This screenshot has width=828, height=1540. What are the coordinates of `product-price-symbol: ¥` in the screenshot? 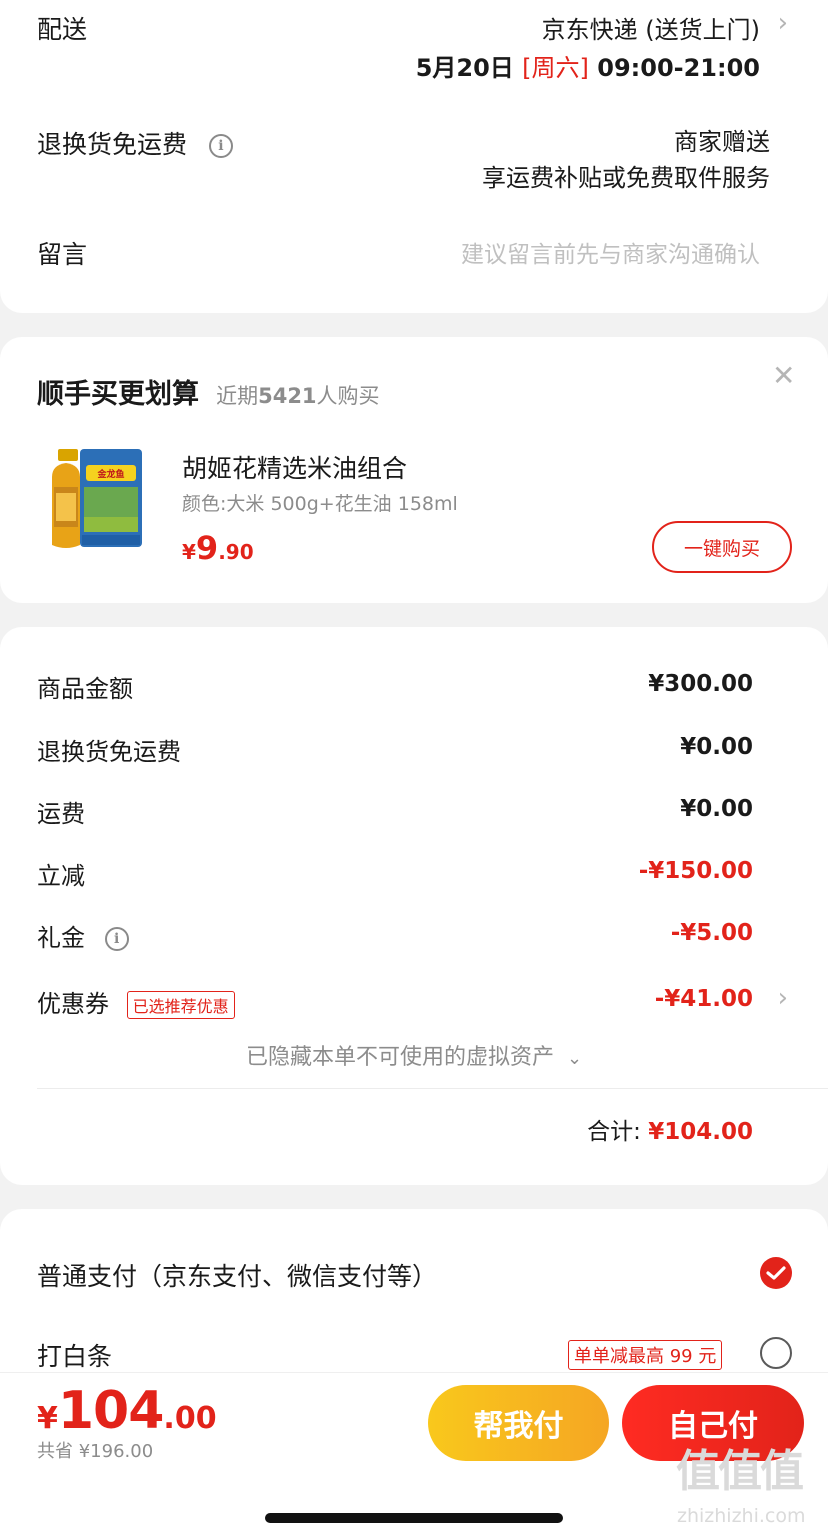 It's located at (189, 552).